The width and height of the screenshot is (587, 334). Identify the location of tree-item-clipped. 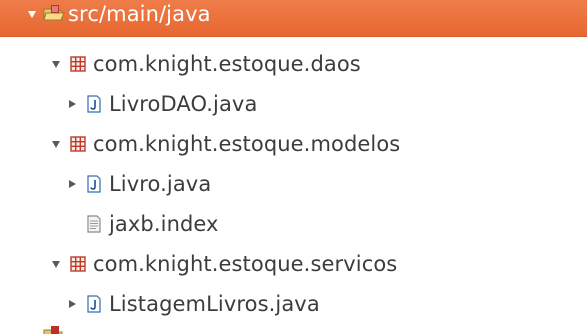
(293, 329).